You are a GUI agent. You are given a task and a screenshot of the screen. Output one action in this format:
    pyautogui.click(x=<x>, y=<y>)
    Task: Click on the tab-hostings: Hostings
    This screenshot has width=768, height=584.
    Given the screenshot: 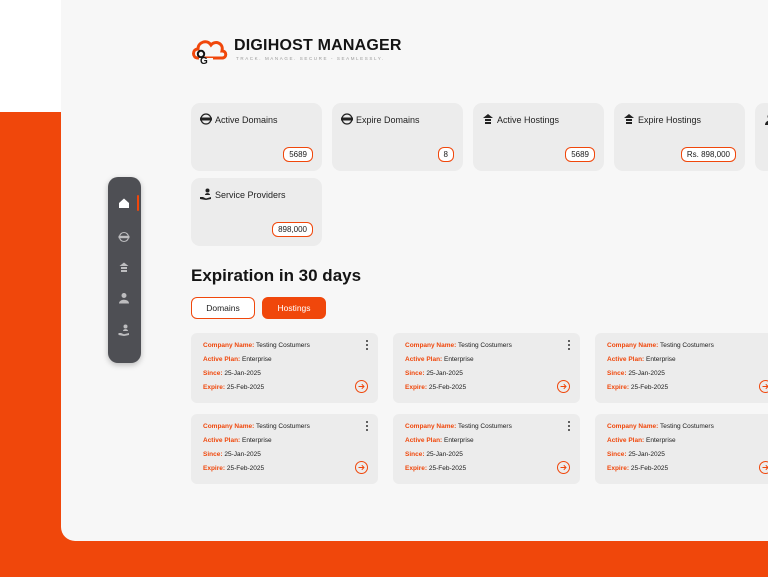 What is the action you would take?
    pyautogui.click(x=294, y=308)
    